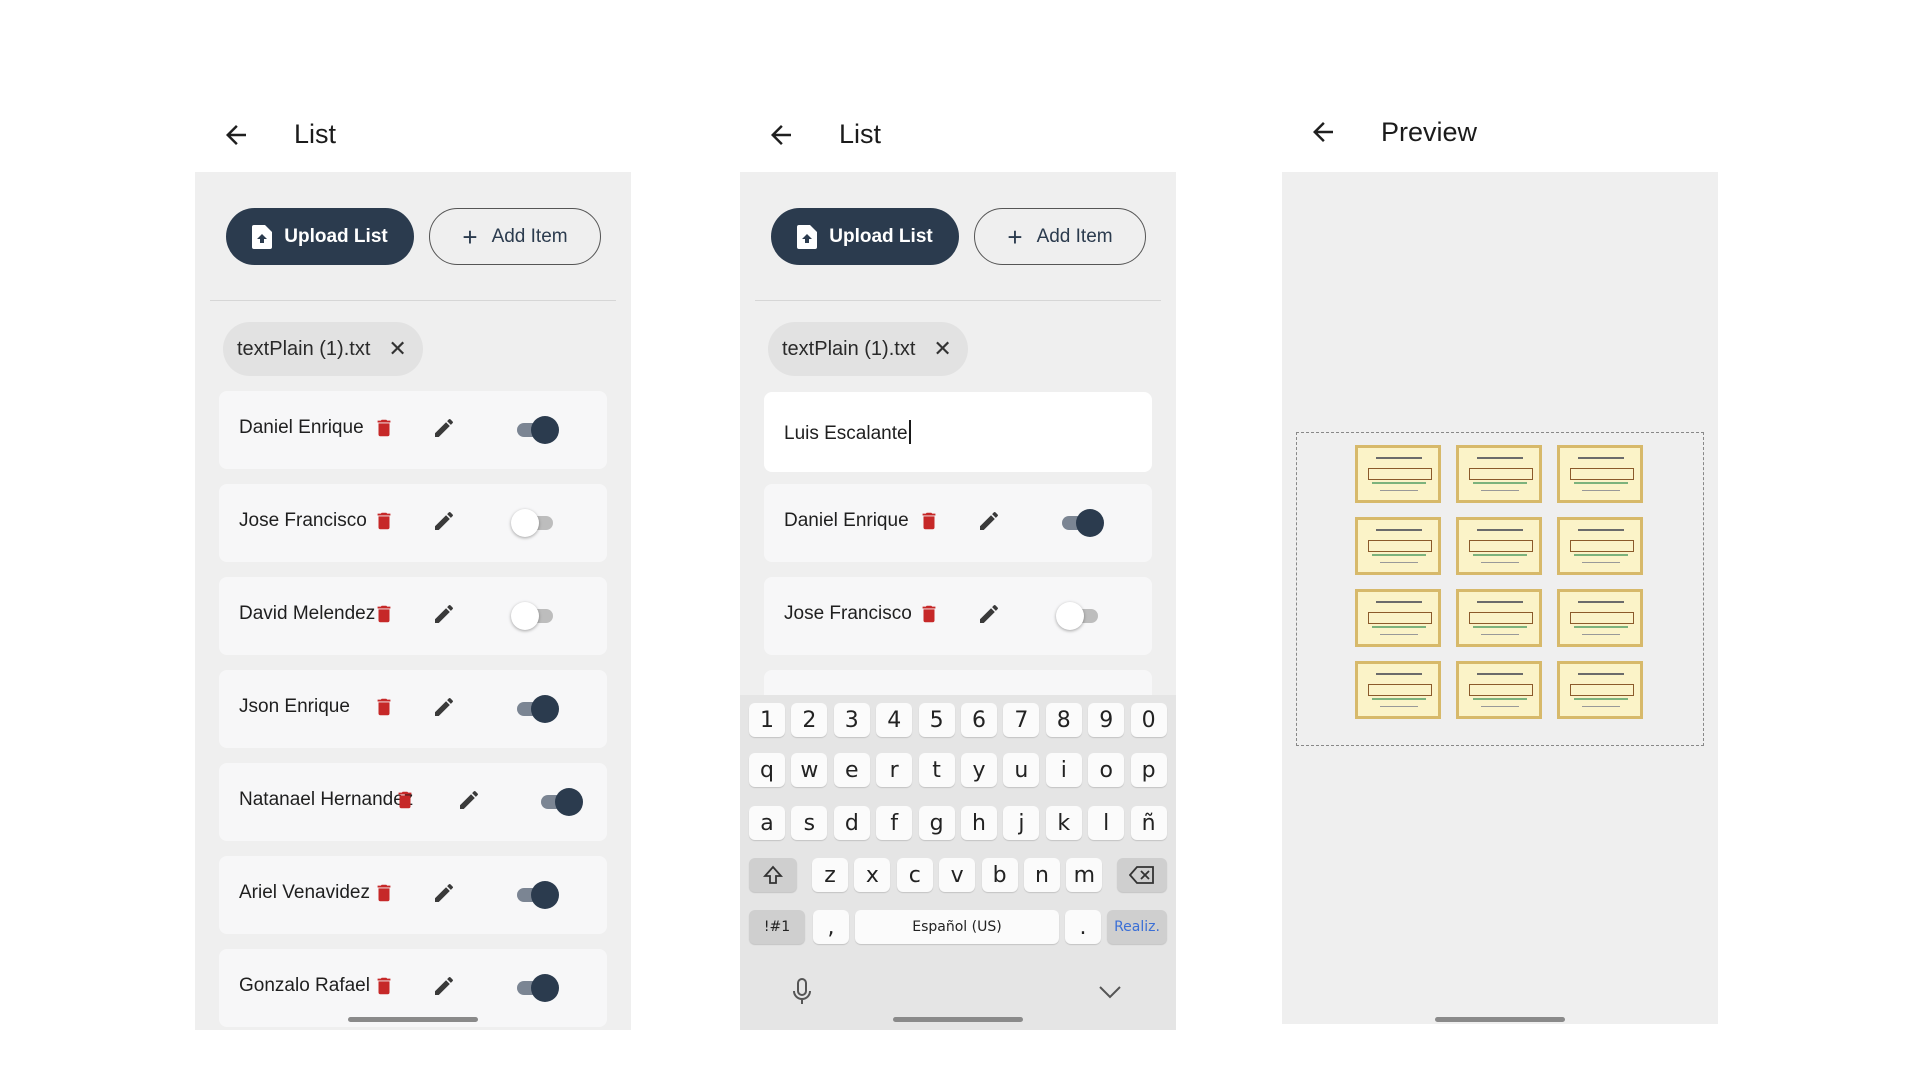 The height and width of the screenshot is (1080, 1920). I want to click on key-0: 0, so click(1148, 720).